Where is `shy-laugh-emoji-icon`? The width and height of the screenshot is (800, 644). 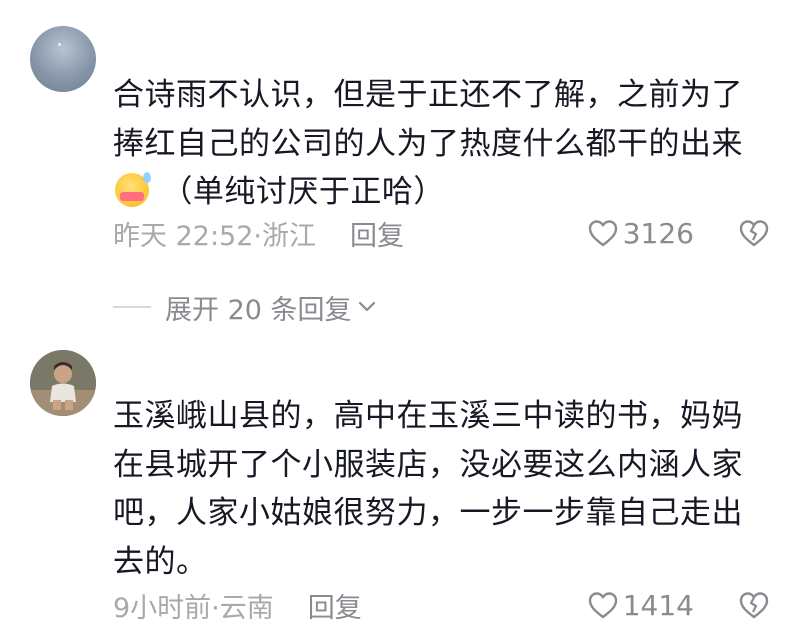 shy-laugh-emoji-icon is located at coordinates (133, 189).